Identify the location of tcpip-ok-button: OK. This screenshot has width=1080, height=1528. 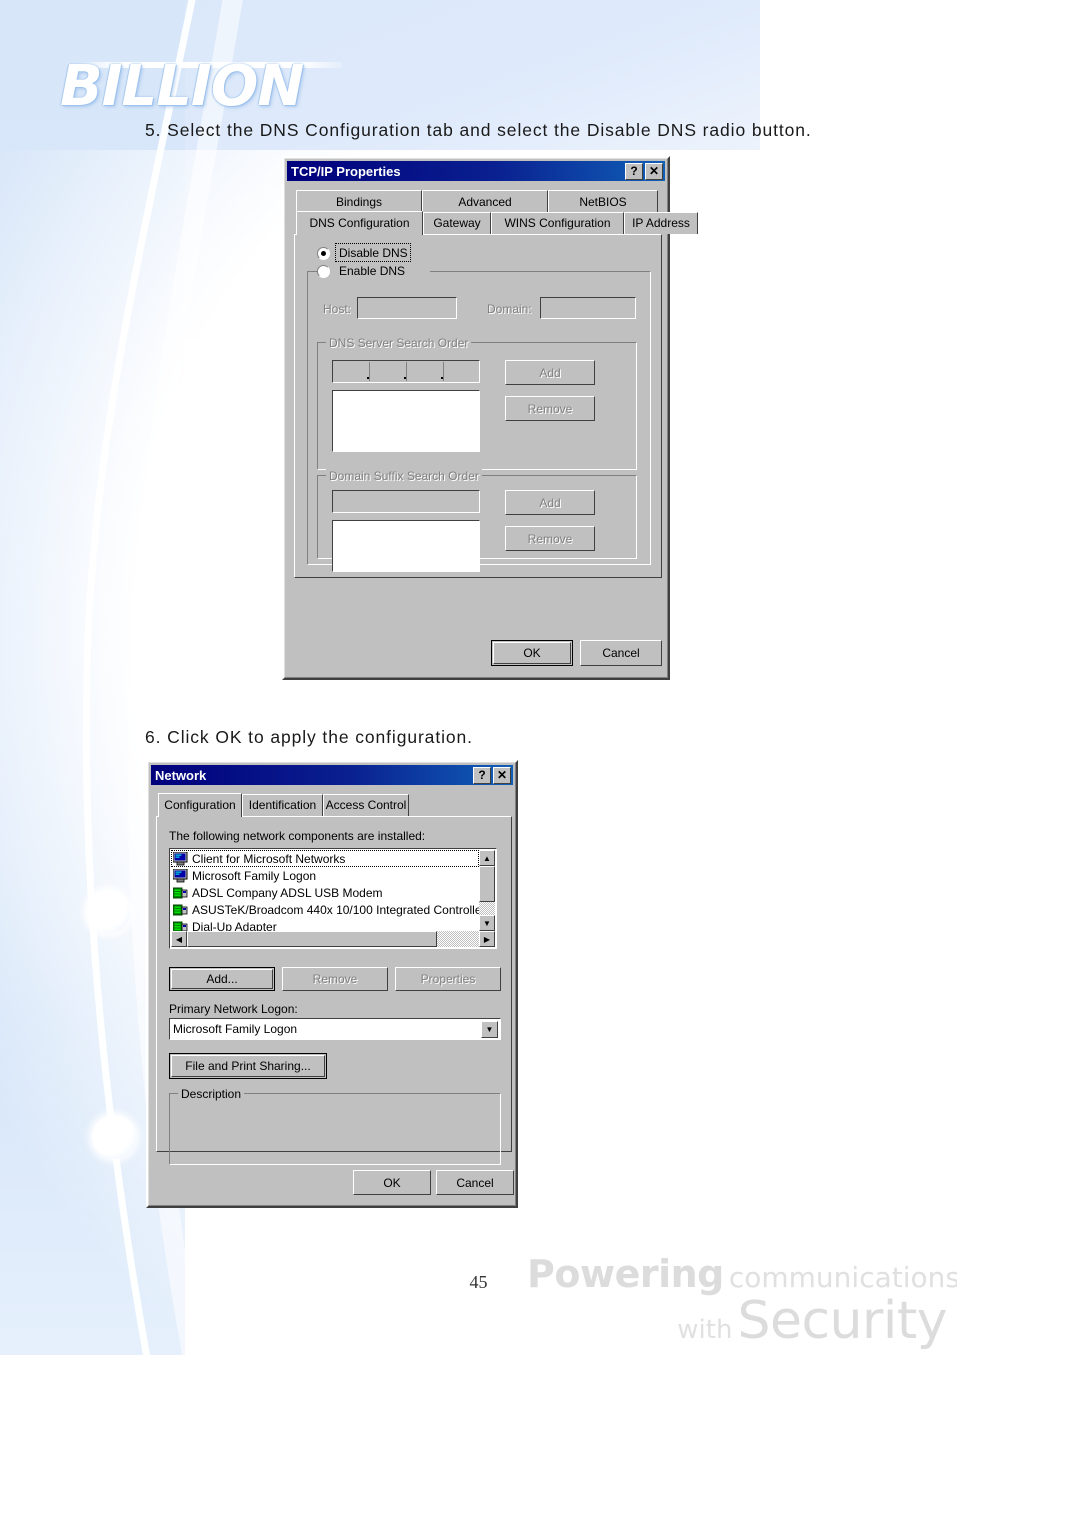
(532, 653).